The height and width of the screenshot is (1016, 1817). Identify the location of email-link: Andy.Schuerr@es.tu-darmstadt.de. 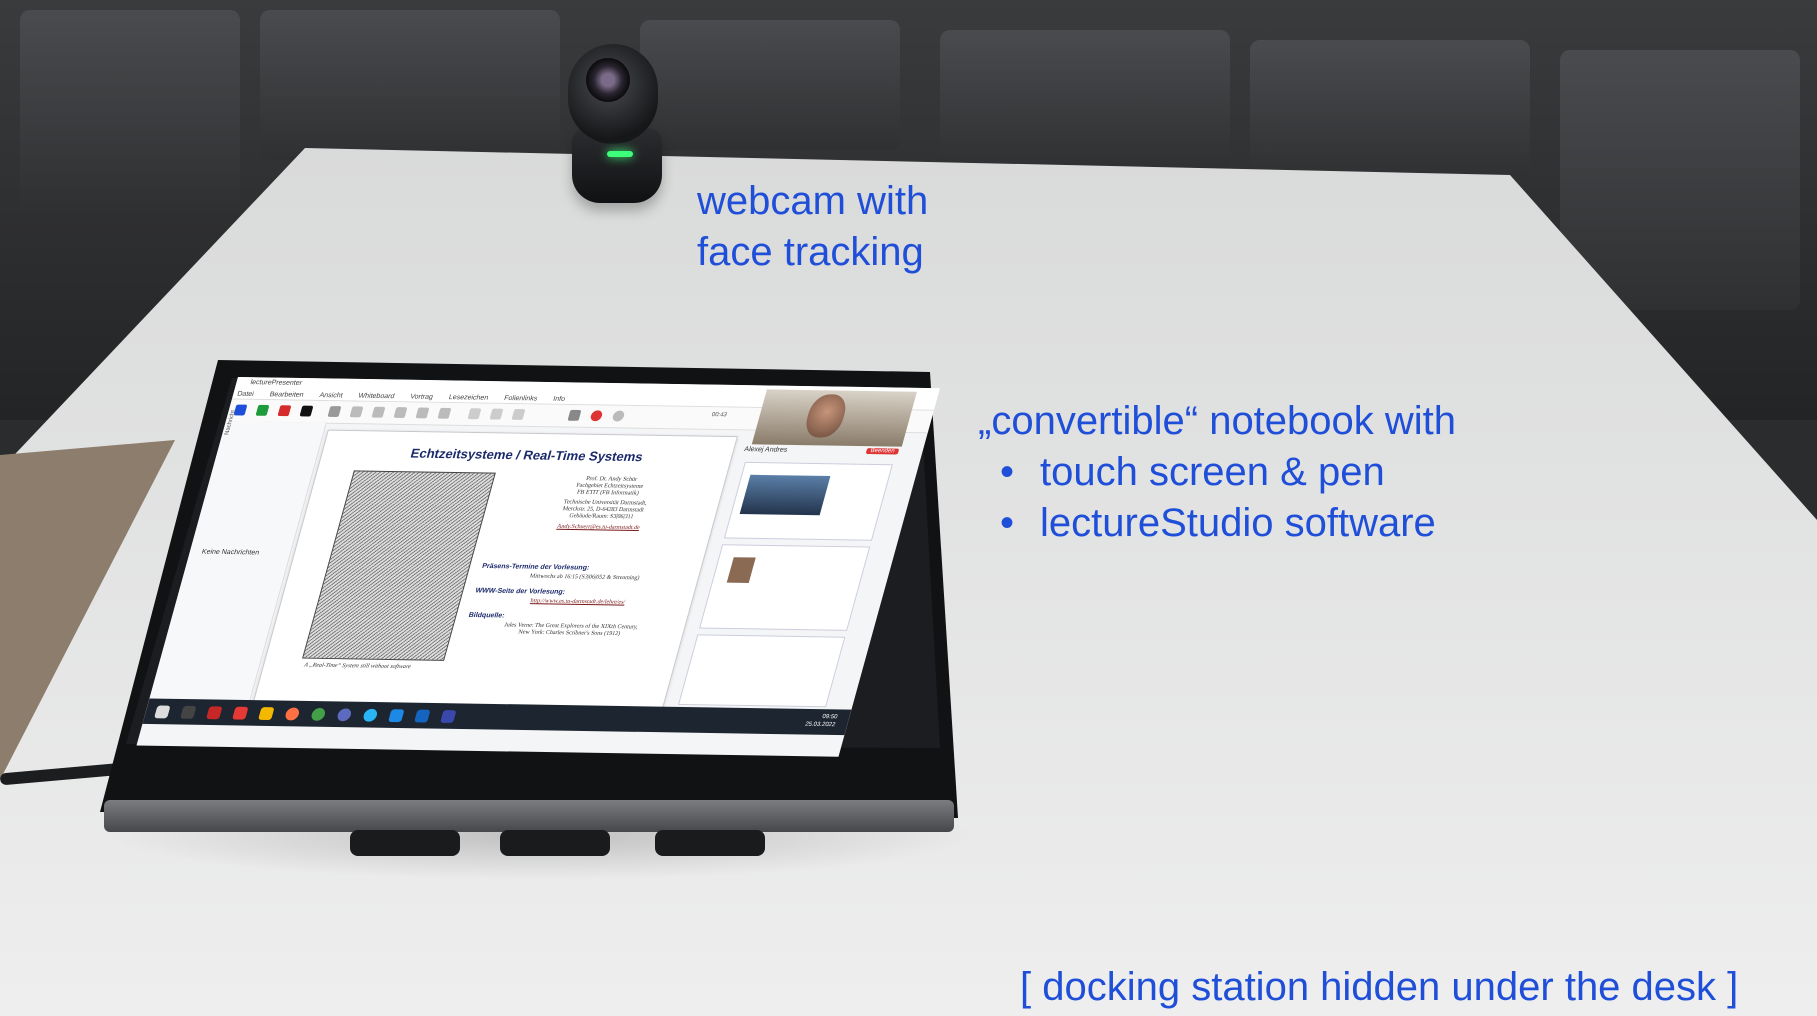
(598, 528).